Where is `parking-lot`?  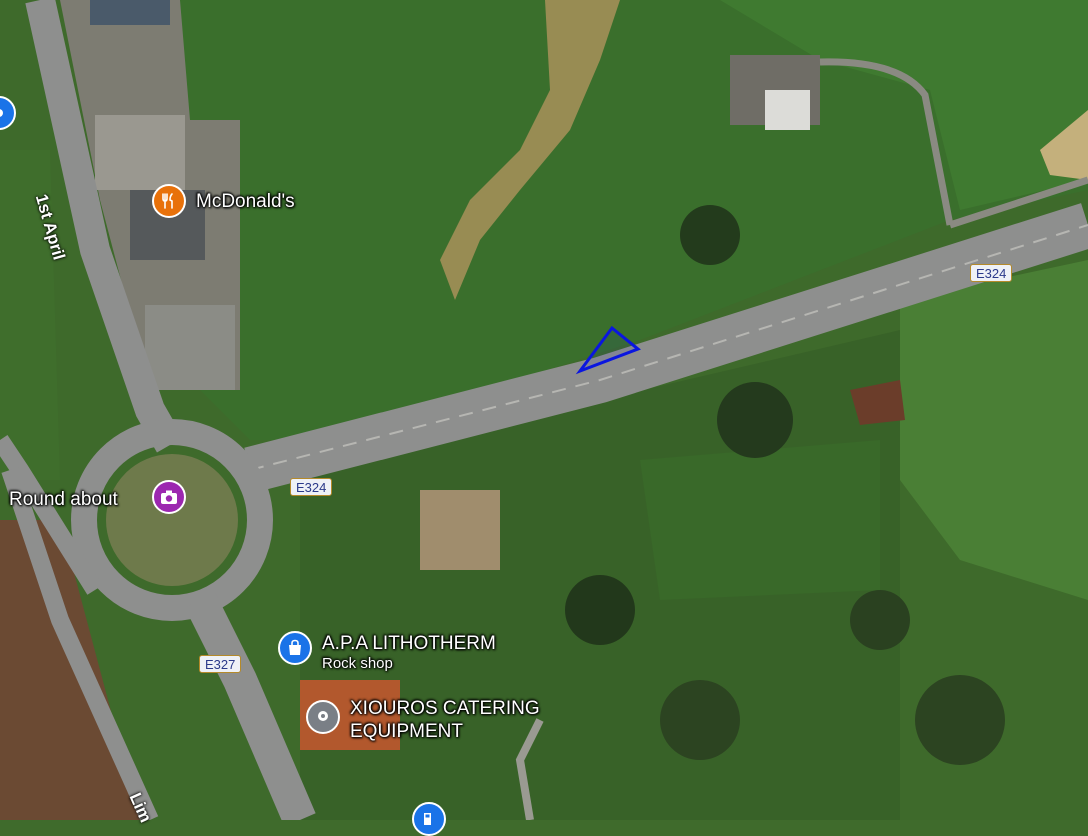
parking-lot is located at coordinates (190, 347).